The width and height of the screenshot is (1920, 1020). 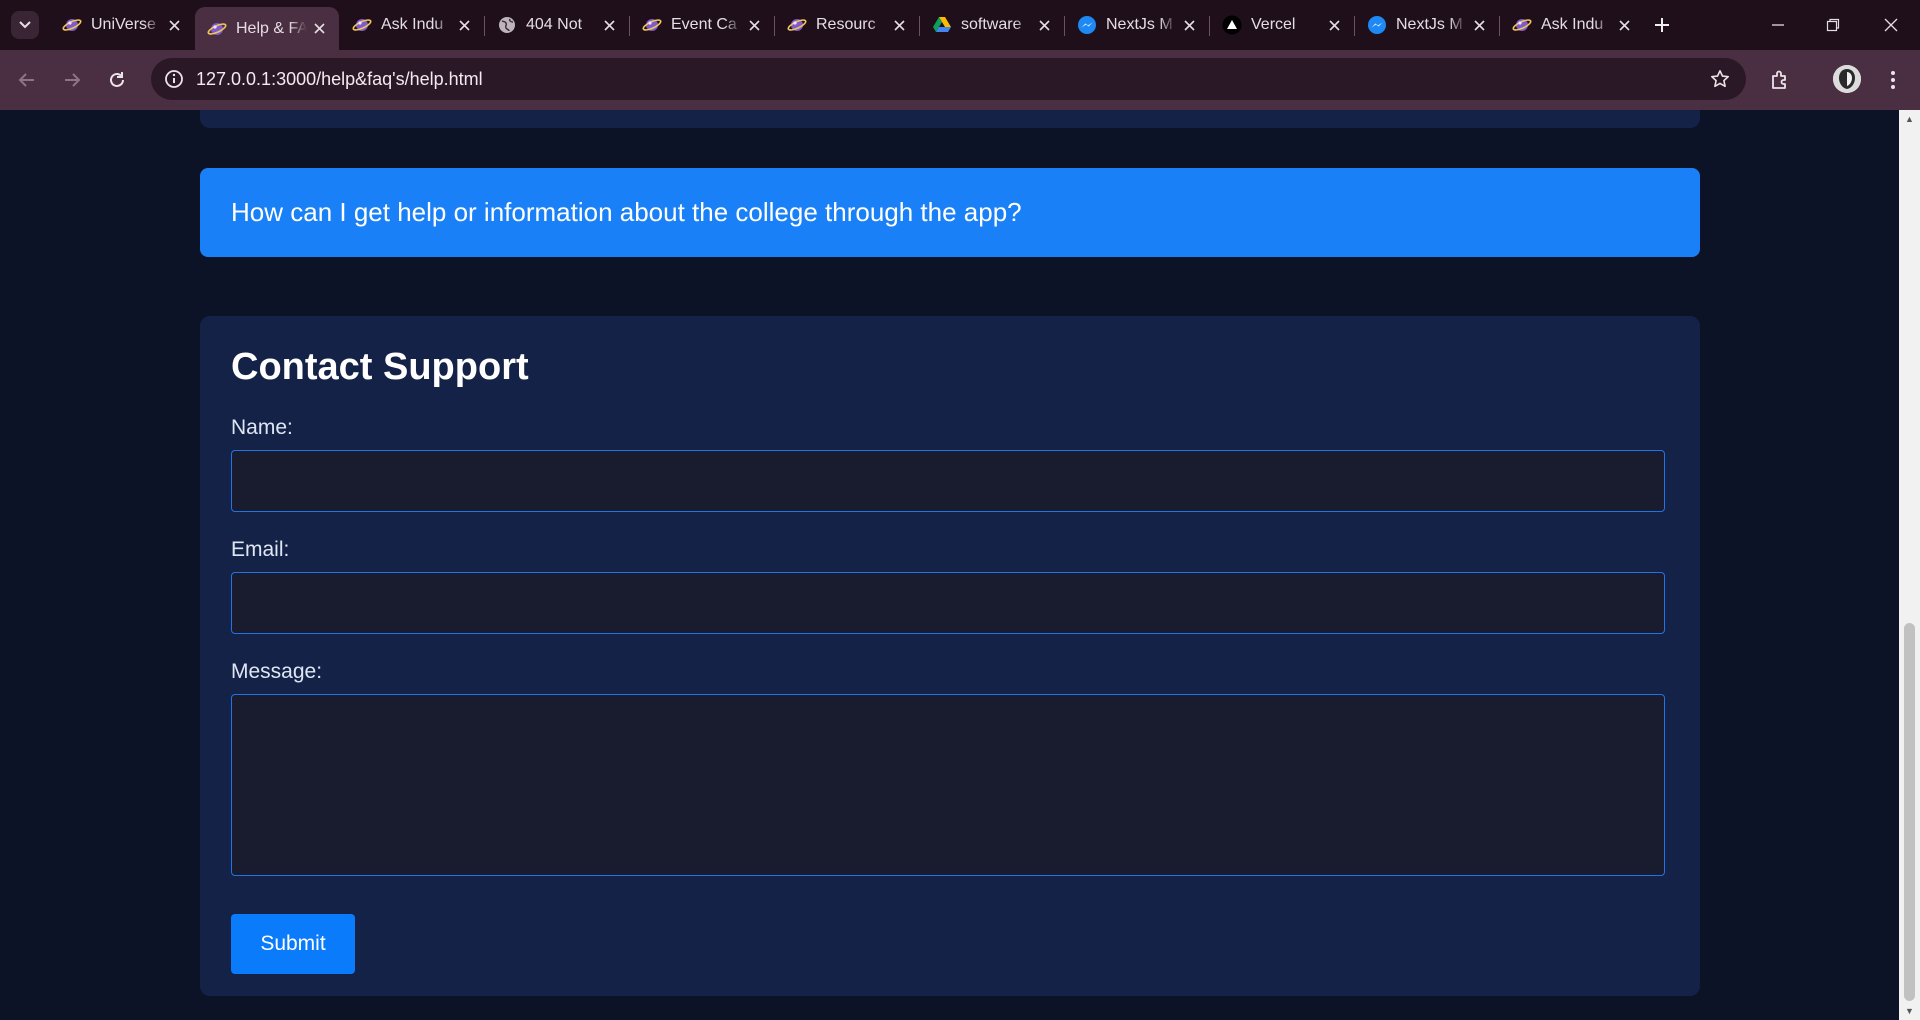 What do you see at coordinates (1781, 80) in the screenshot?
I see `extensions-icon` at bounding box center [1781, 80].